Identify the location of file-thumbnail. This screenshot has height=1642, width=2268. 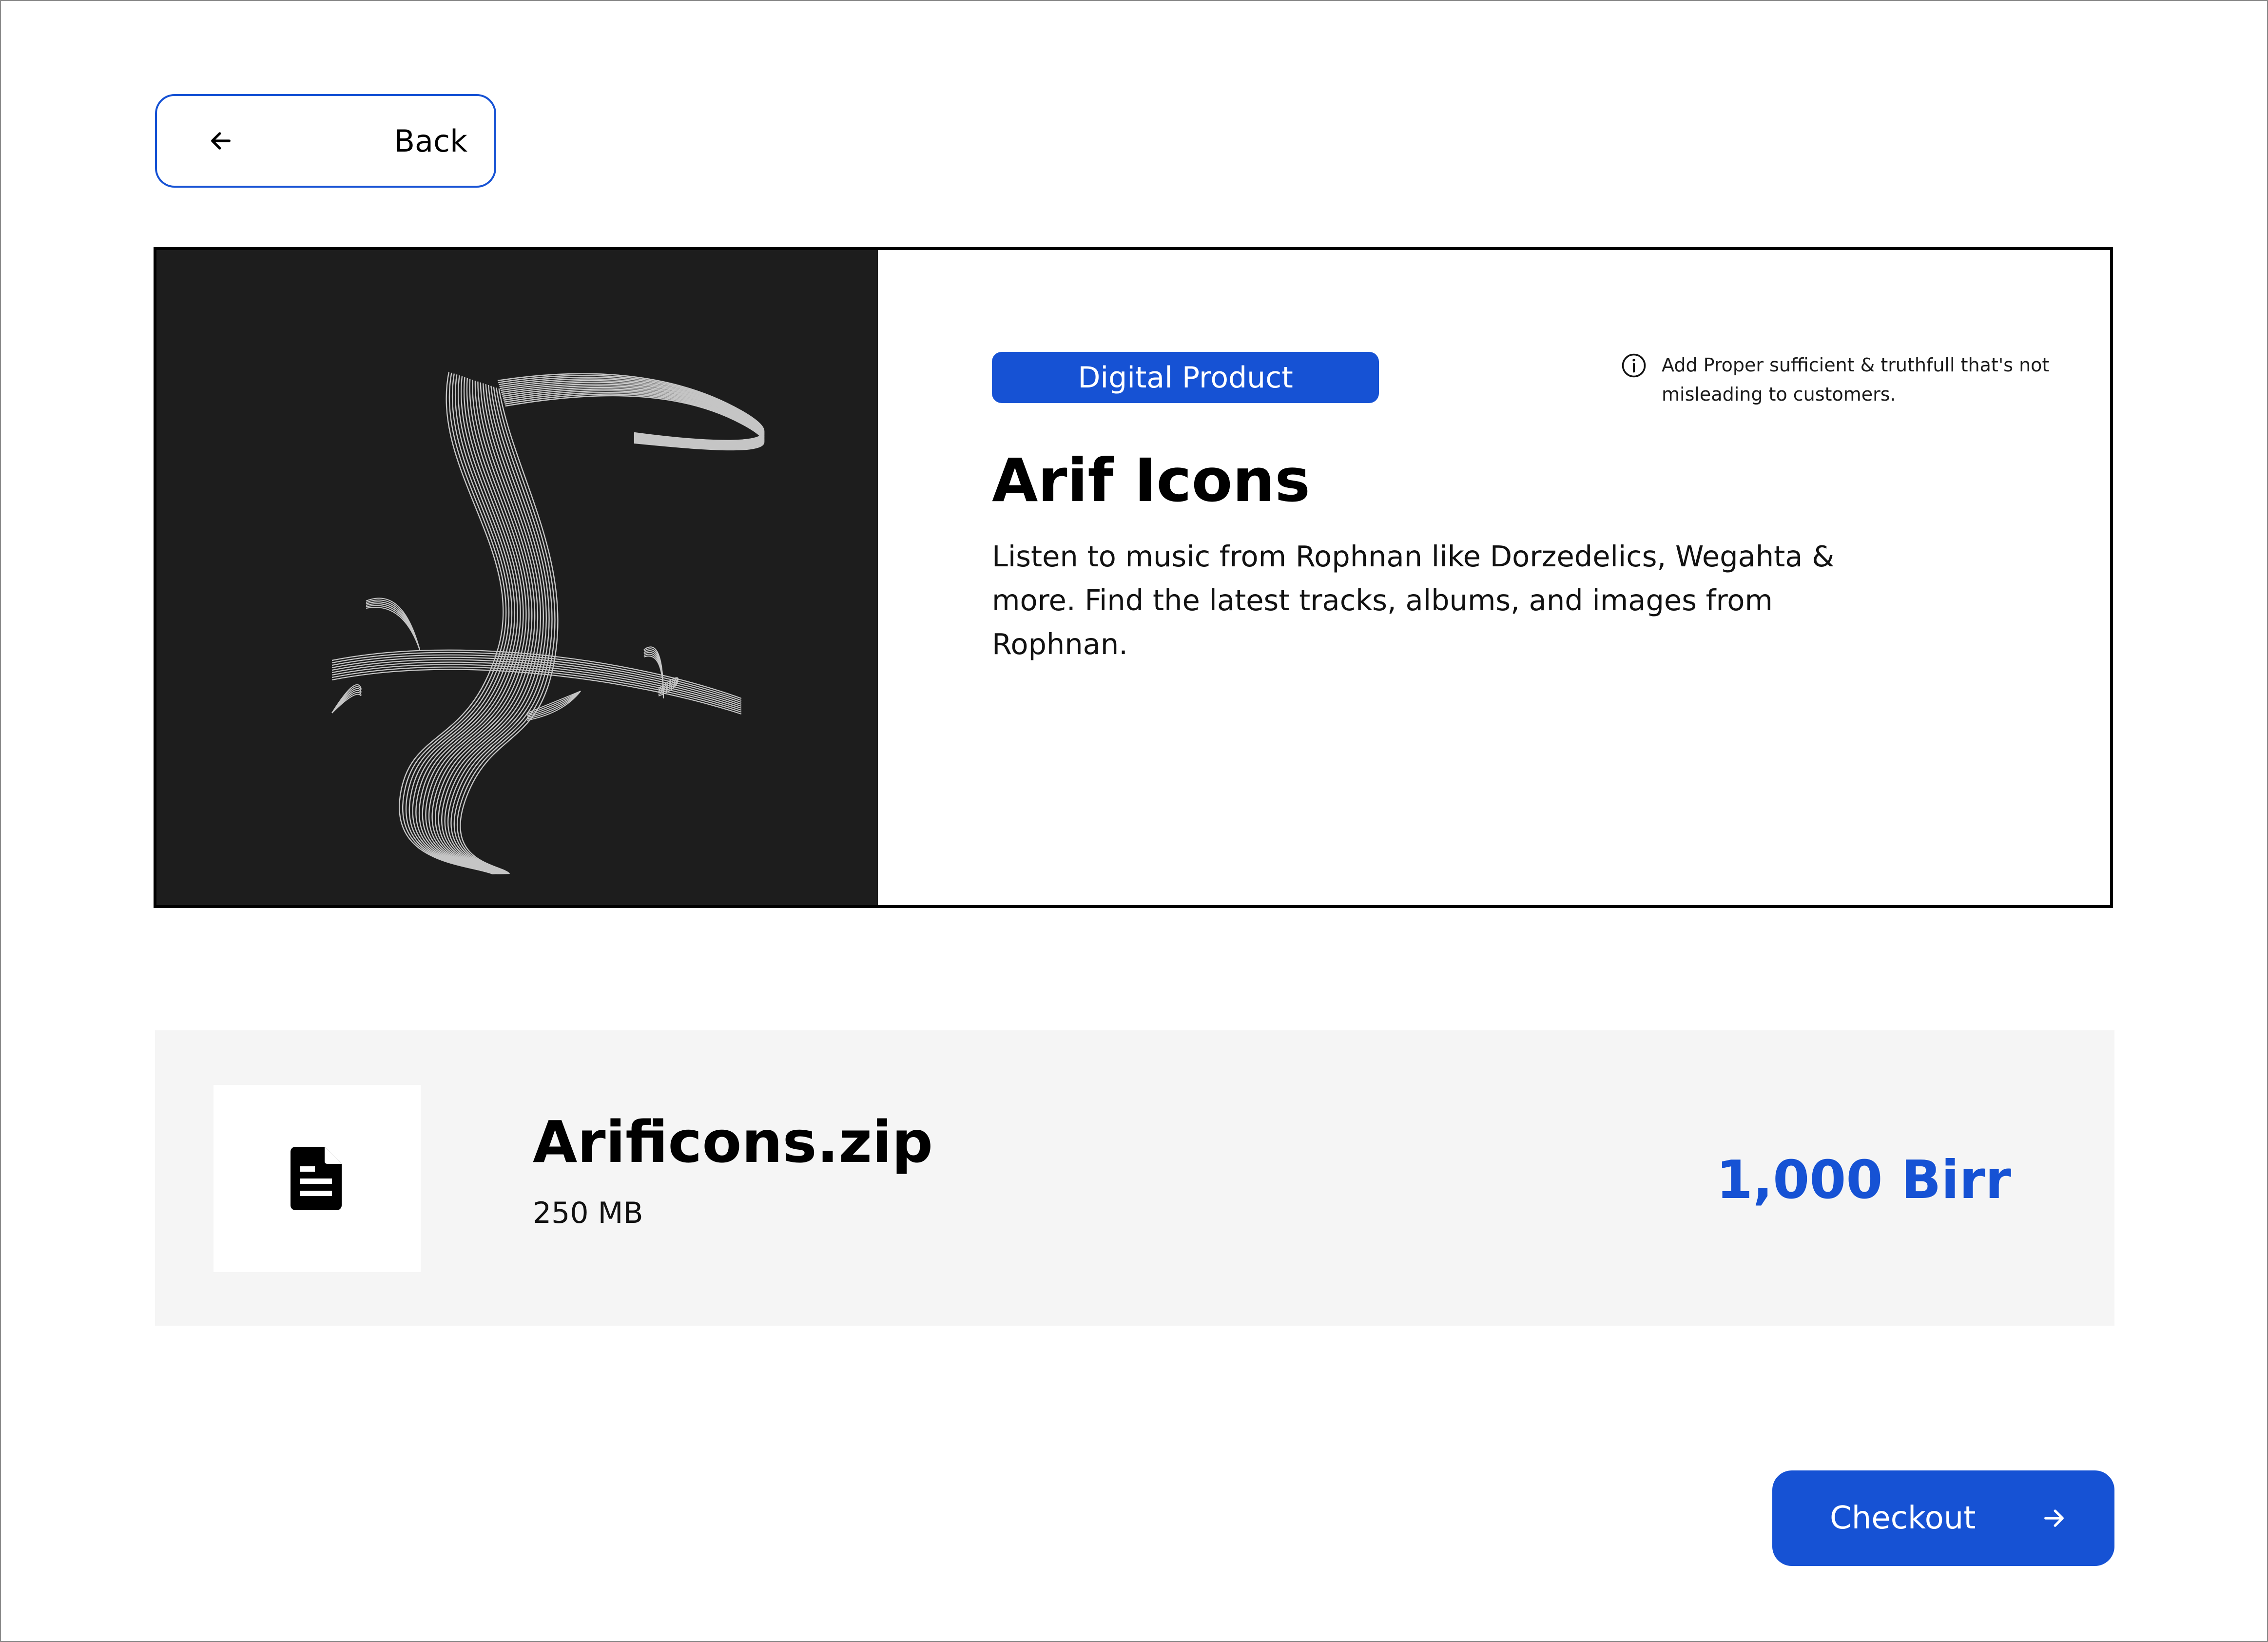
(317, 1178).